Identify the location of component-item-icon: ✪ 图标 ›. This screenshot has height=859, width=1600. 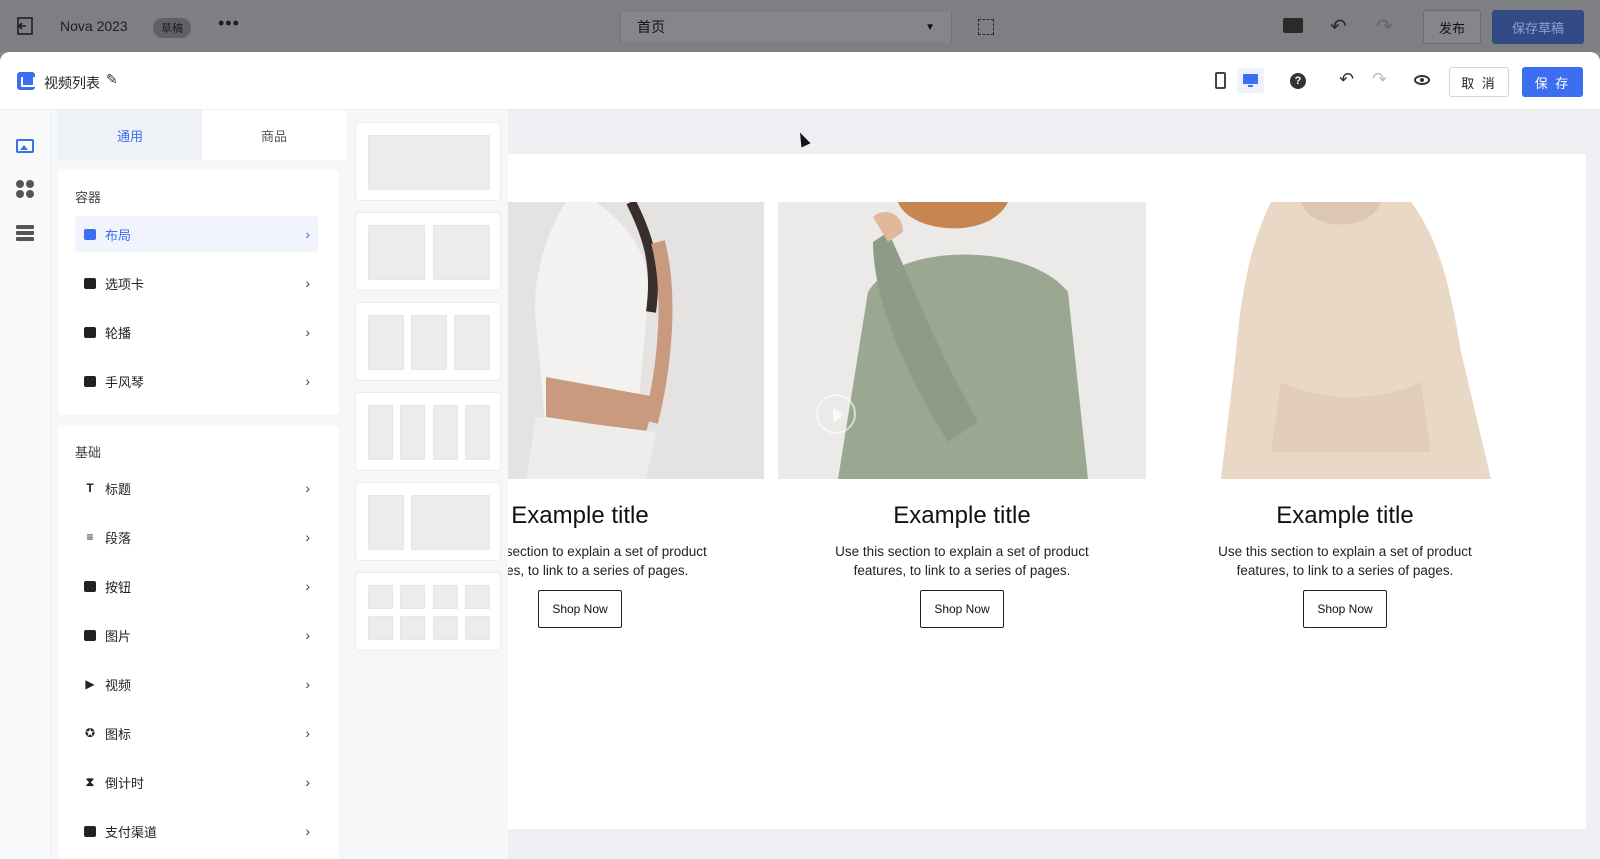
(196, 733).